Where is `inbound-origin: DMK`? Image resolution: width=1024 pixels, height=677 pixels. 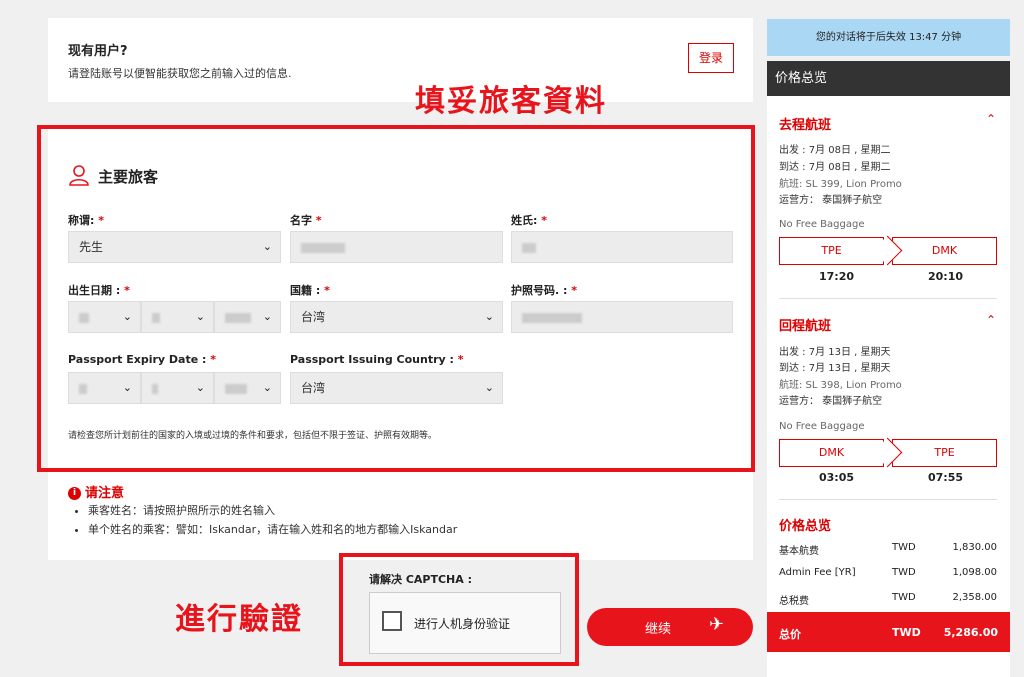
inbound-origin: DMK is located at coordinates (831, 453).